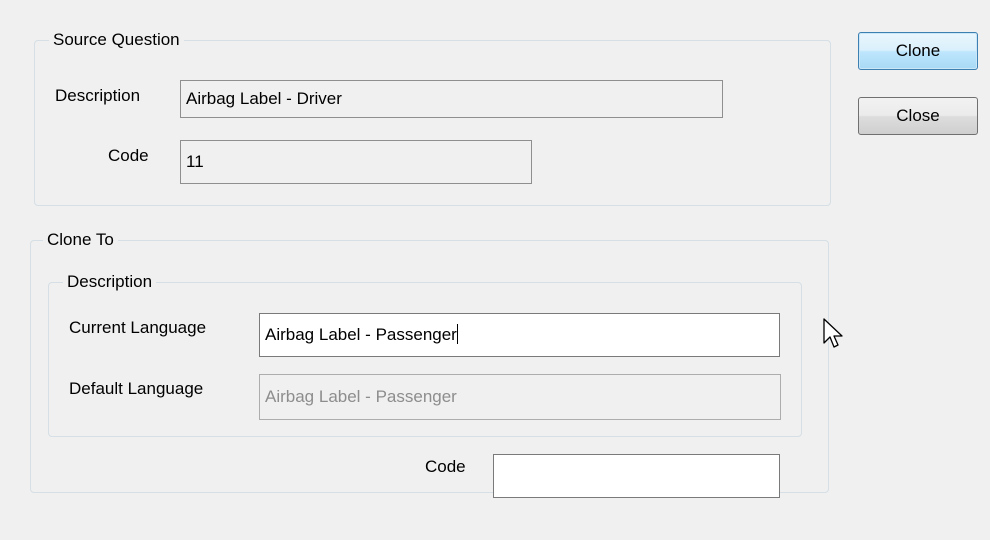 The image size is (990, 540). What do you see at coordinates (636, 476) in the screenshot?
I see `clone-code-input` at bounding box center [636, 476].